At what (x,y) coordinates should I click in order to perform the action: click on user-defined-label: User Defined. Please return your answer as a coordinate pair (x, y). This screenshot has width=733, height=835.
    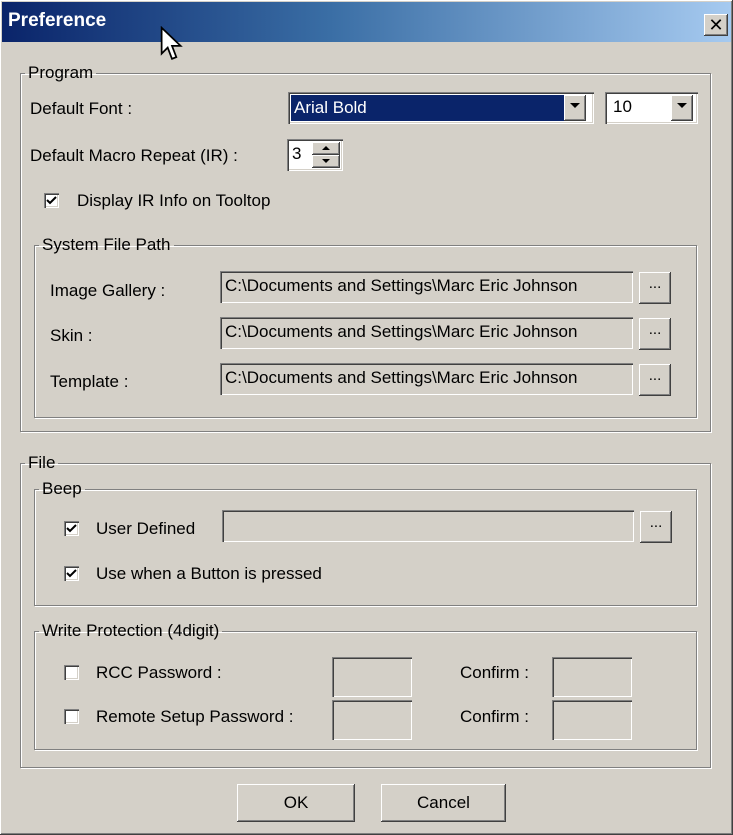
    Looking at the image, I should click on (146, 528).